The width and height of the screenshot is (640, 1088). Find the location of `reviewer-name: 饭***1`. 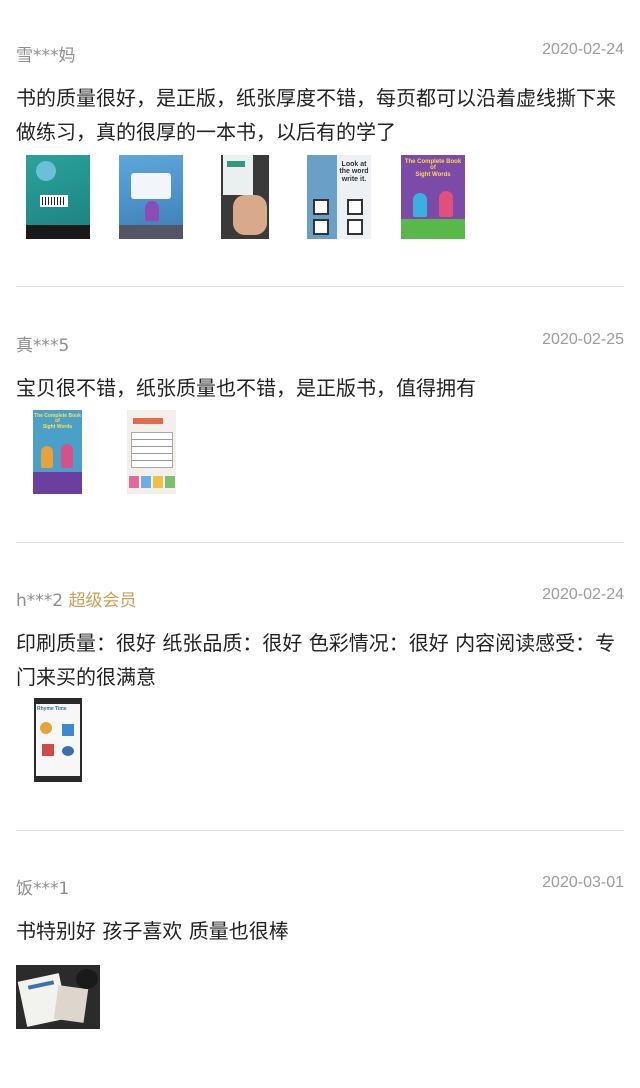

reviewer-name: 饭***1 is located at coordinates (43, 889).